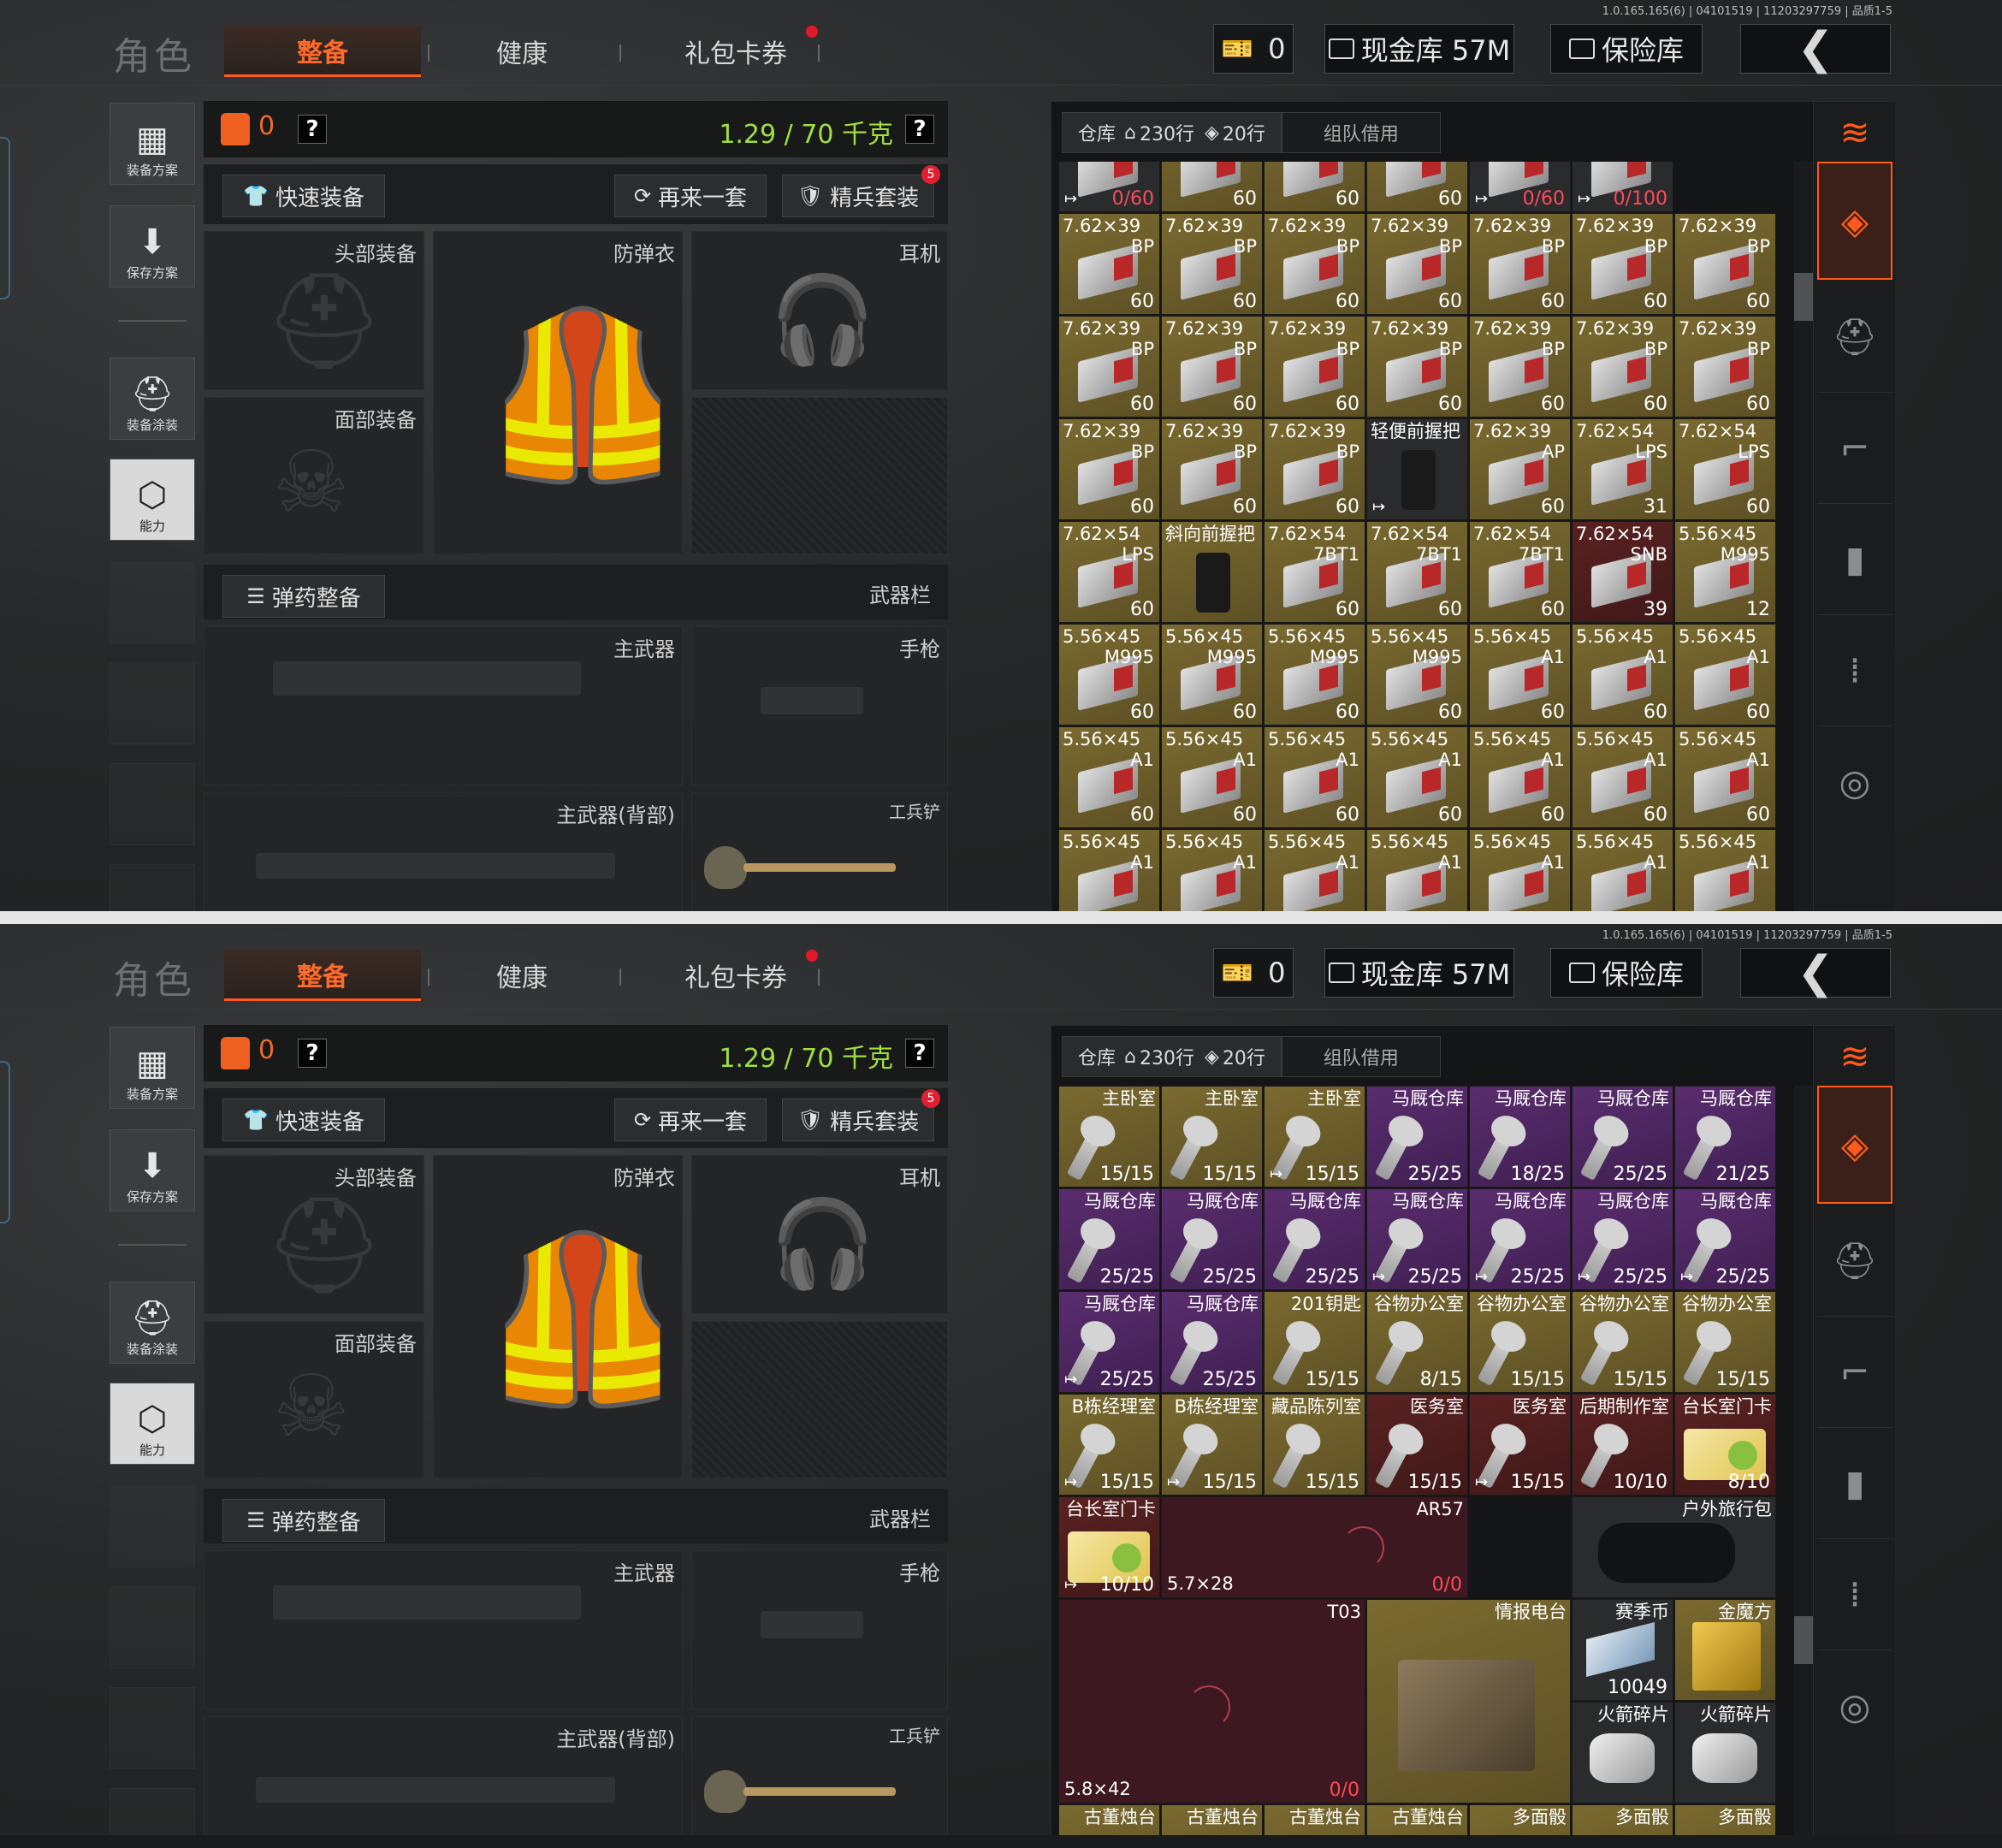 The width and height of the screenshot is (2002, 1848). I want to click on inventory-item: 0/60 ↦, so click(1109, 187).